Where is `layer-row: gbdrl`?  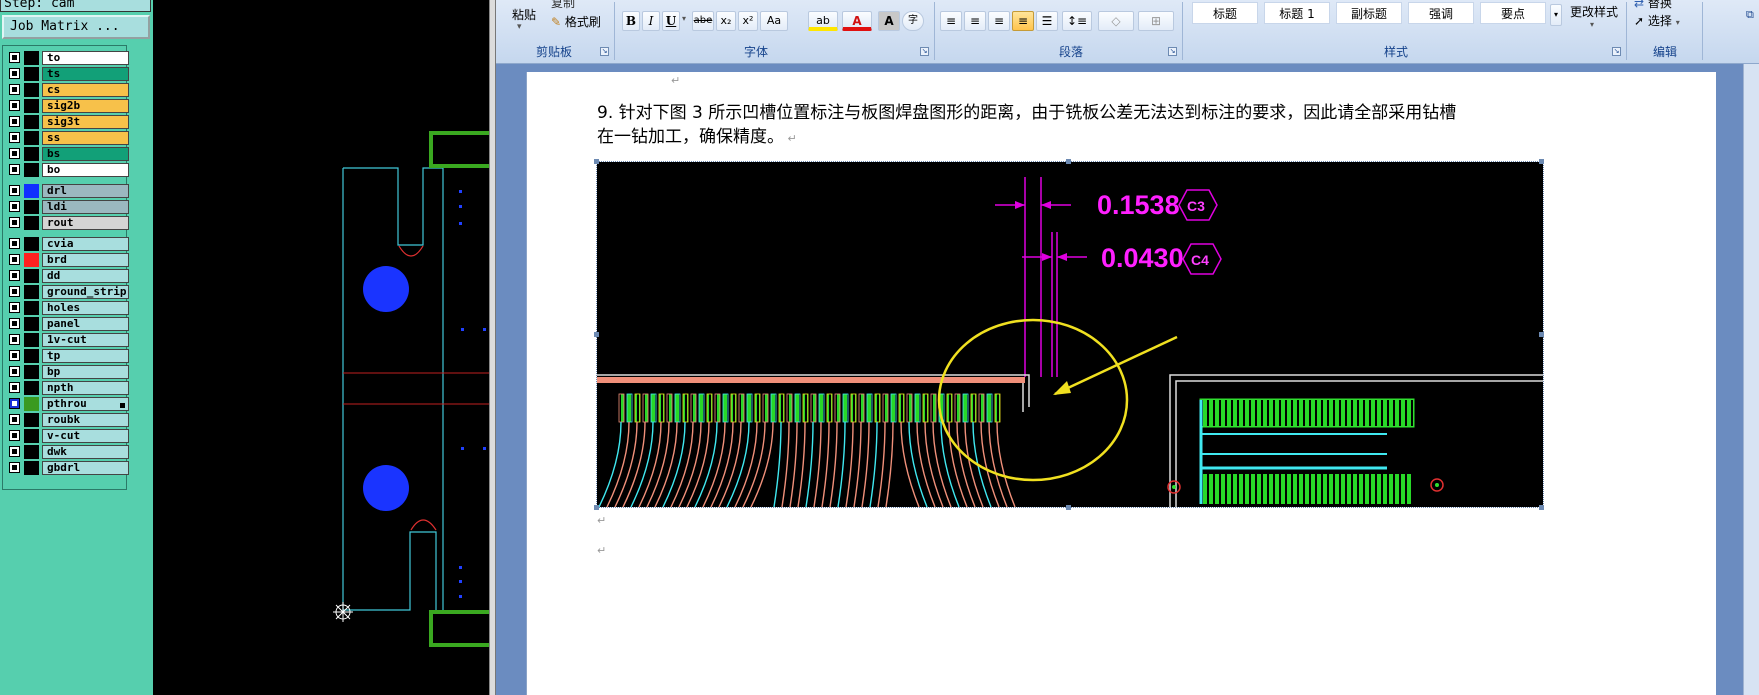 layer-row: gbdrl is located at coordinates (68, 468).